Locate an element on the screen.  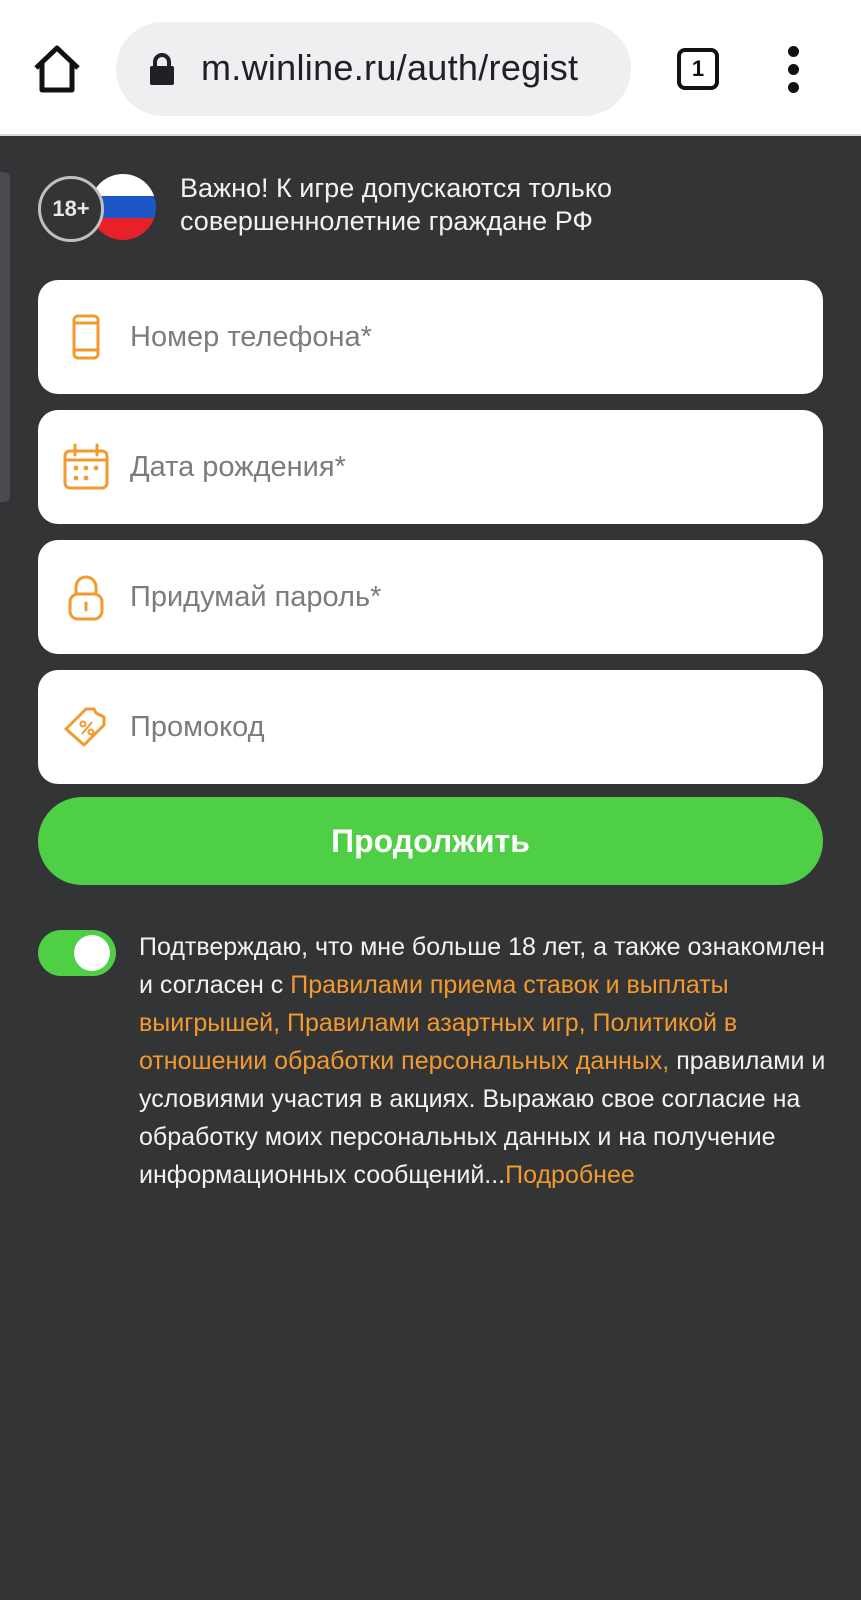
rules-games-link: Правилами азартных игр, is located at coordinates (436, 1023).